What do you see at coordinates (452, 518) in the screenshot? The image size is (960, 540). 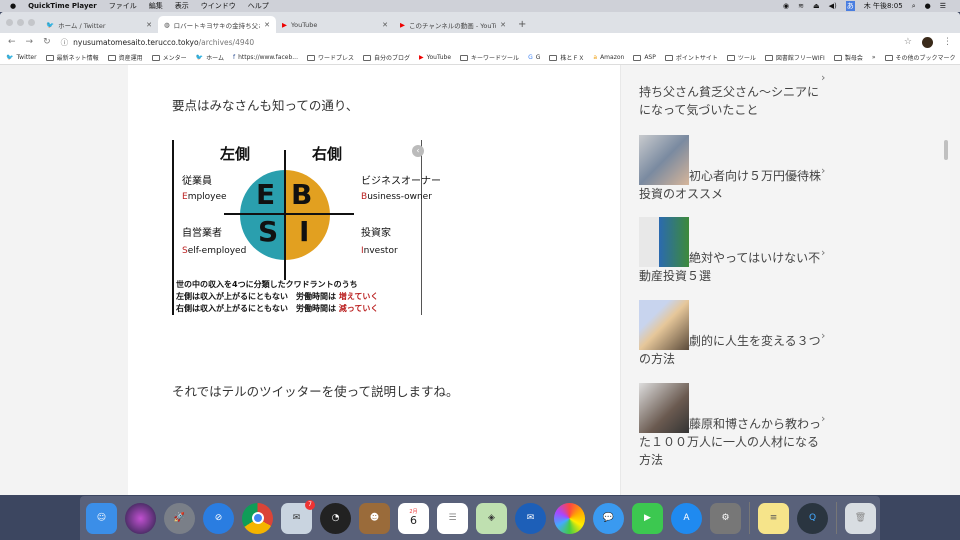 I see `reminders-icon: ☰` at bounding box center [452, 518].